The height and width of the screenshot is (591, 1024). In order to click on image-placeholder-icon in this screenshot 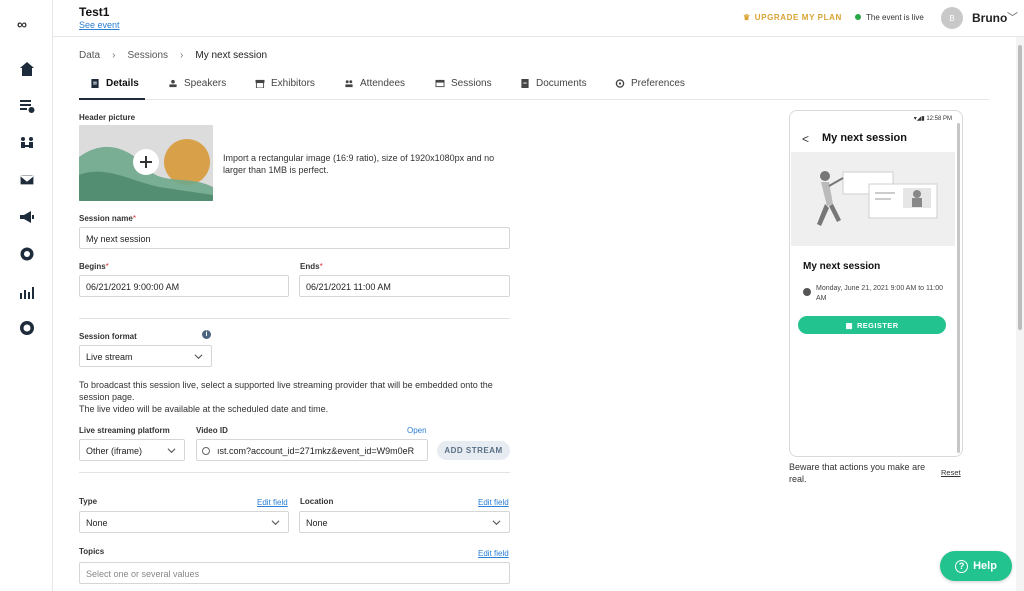, I will do `click(146, 163)`.